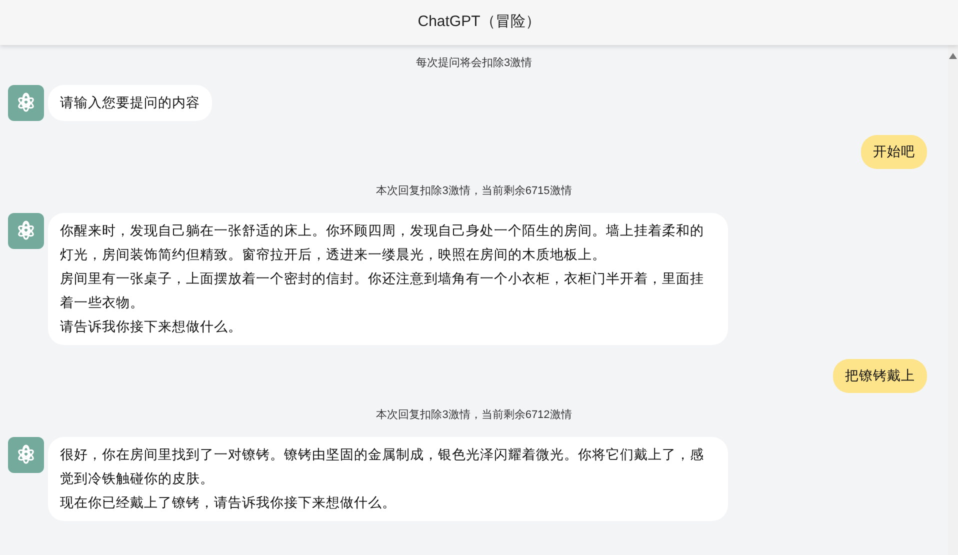 This screenshot has height=555, width=958. What do you see at coordinates (474, 415) in the screenshot?
I see `notice-text: 本次回复扣除3激情，当前剩余6712激情` at bounding box center [474, 415].